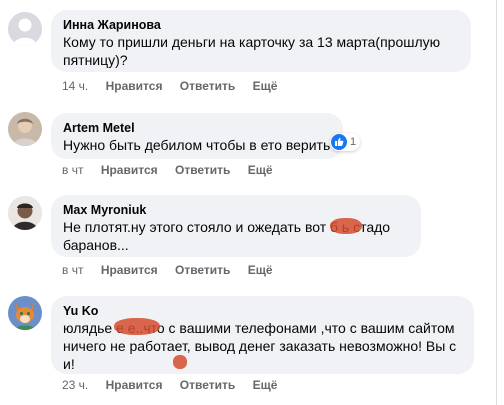 This screenshot has width=504, height=405. Describe the element at coordinates (197, 145) in the screenshot. I see `comment-text: Нужно быть дебилом чтобы в ето верить` at that location.